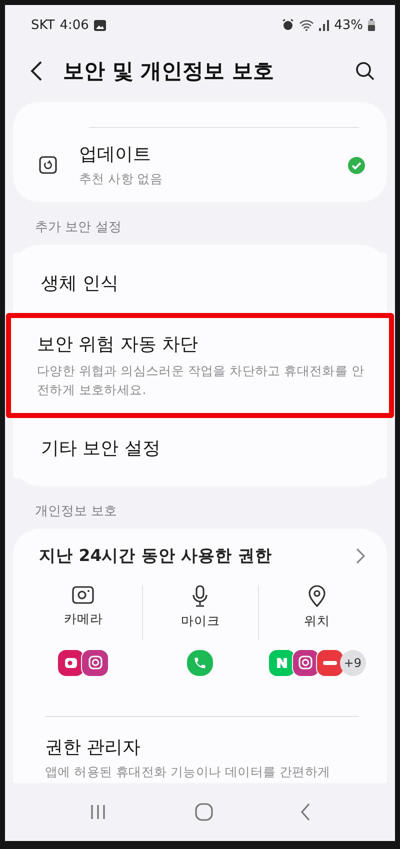 This screenshot has height=849, width=400. What do you see at coordinates (200, 621) in the screenshot?
I see `permission-label: 마이크` at bounding box center [200, 621].